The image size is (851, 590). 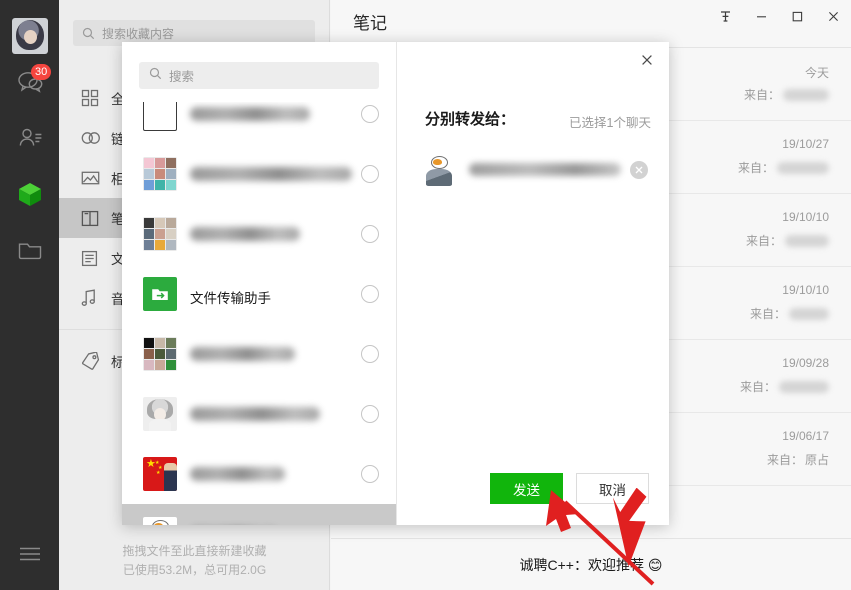 I want to click on folder-icon, so click(x=30, y=250).